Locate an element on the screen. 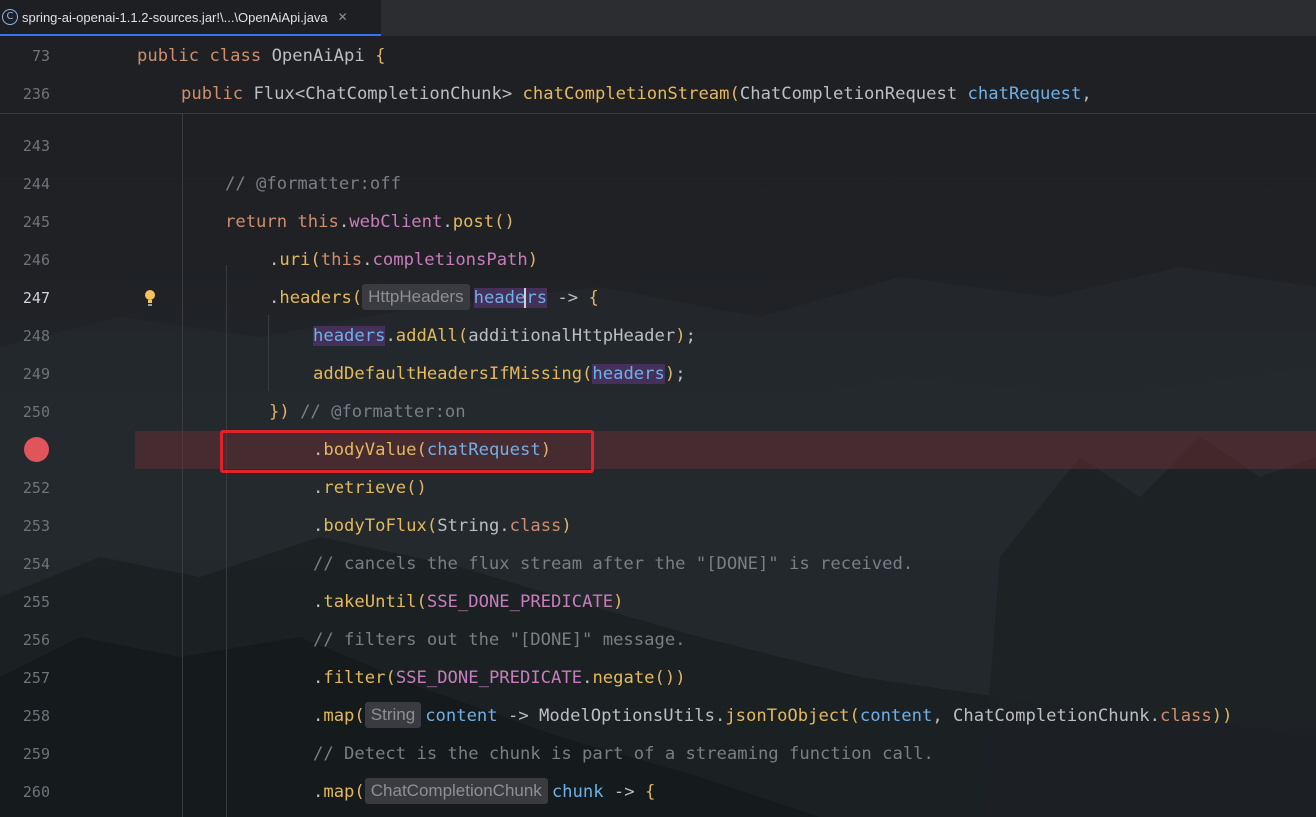 This screenshot has height=817, width=1316. code-line: 257 .filter(SSE_DONE_PREDICATE.negate()) is located at coordinates (658, 678).